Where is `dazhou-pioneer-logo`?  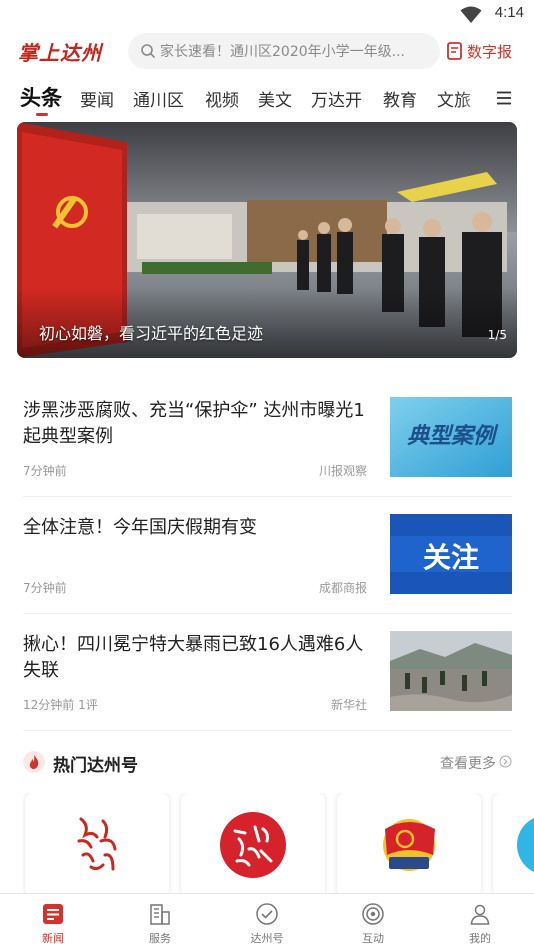 dazhou-pioneer-logo is located at coordinates (409, 845).